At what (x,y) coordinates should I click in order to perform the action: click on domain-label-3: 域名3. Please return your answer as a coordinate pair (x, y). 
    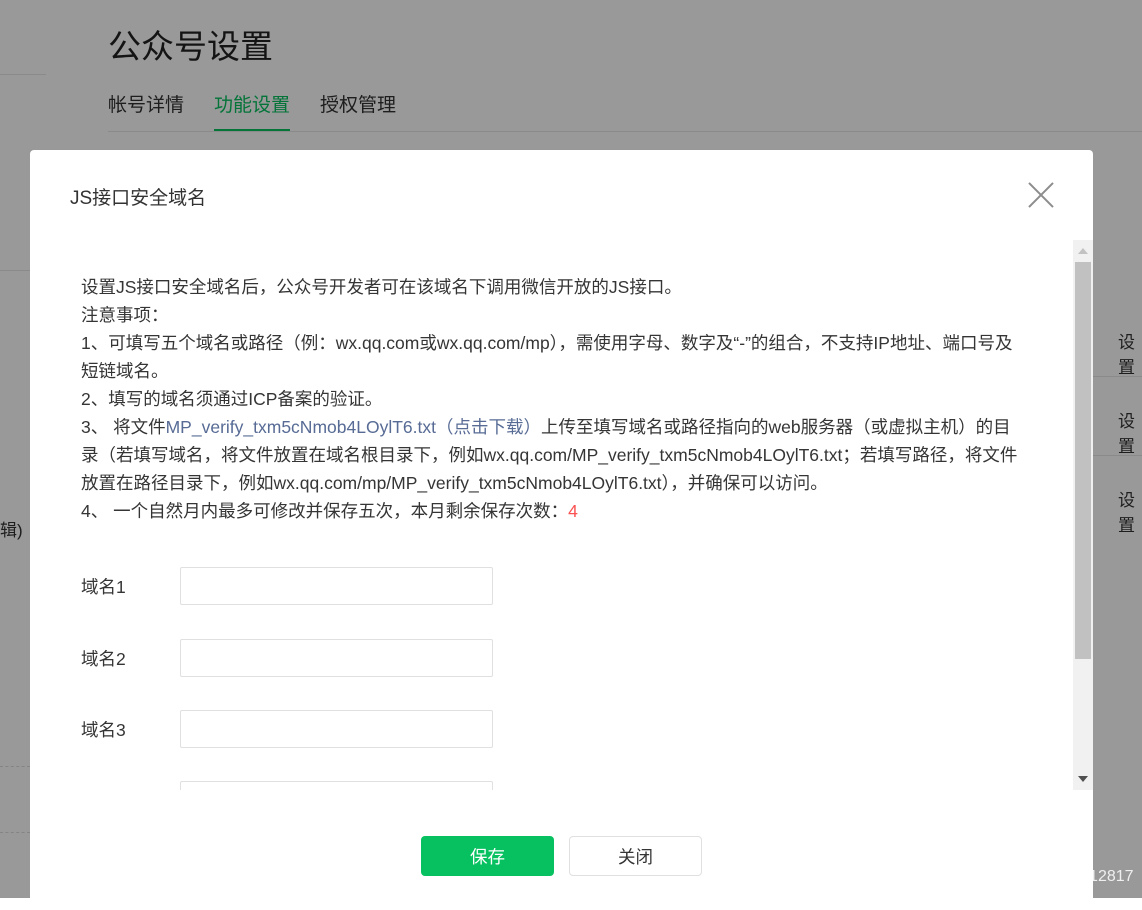
    Looking at the image, I should click on (103, 729).